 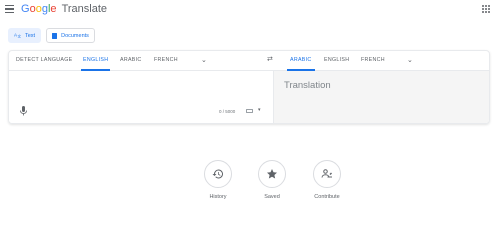 What do you see at coordinates (95, 60) in the screenshot?
I see `source-lang-english: ENGLISH` at bounding box center [95, 60].